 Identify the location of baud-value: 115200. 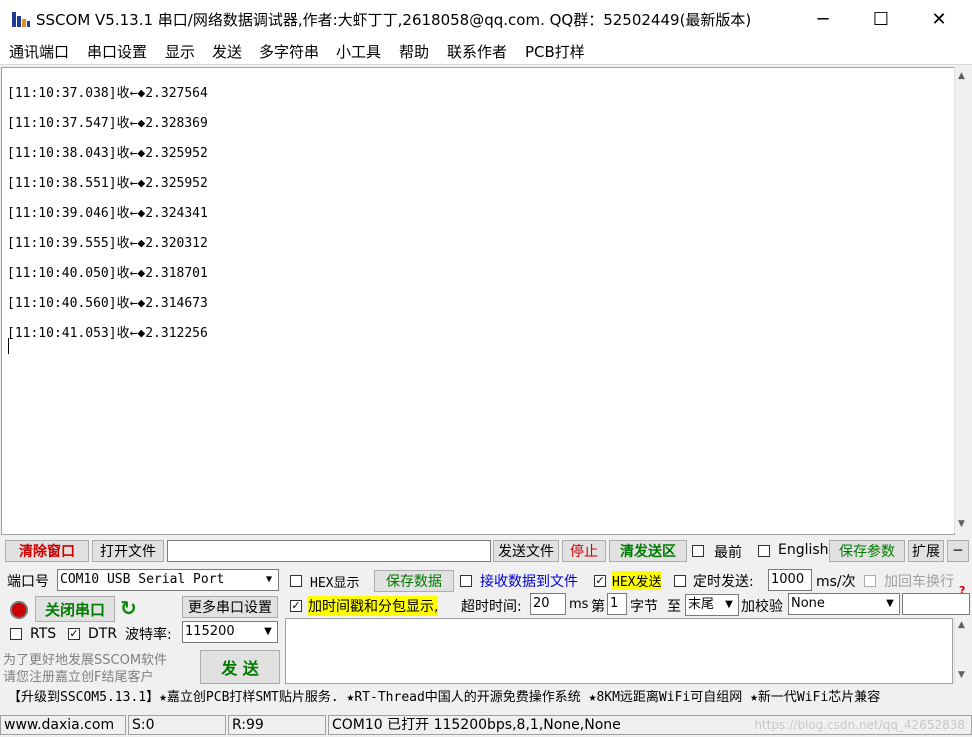
(210, 631).